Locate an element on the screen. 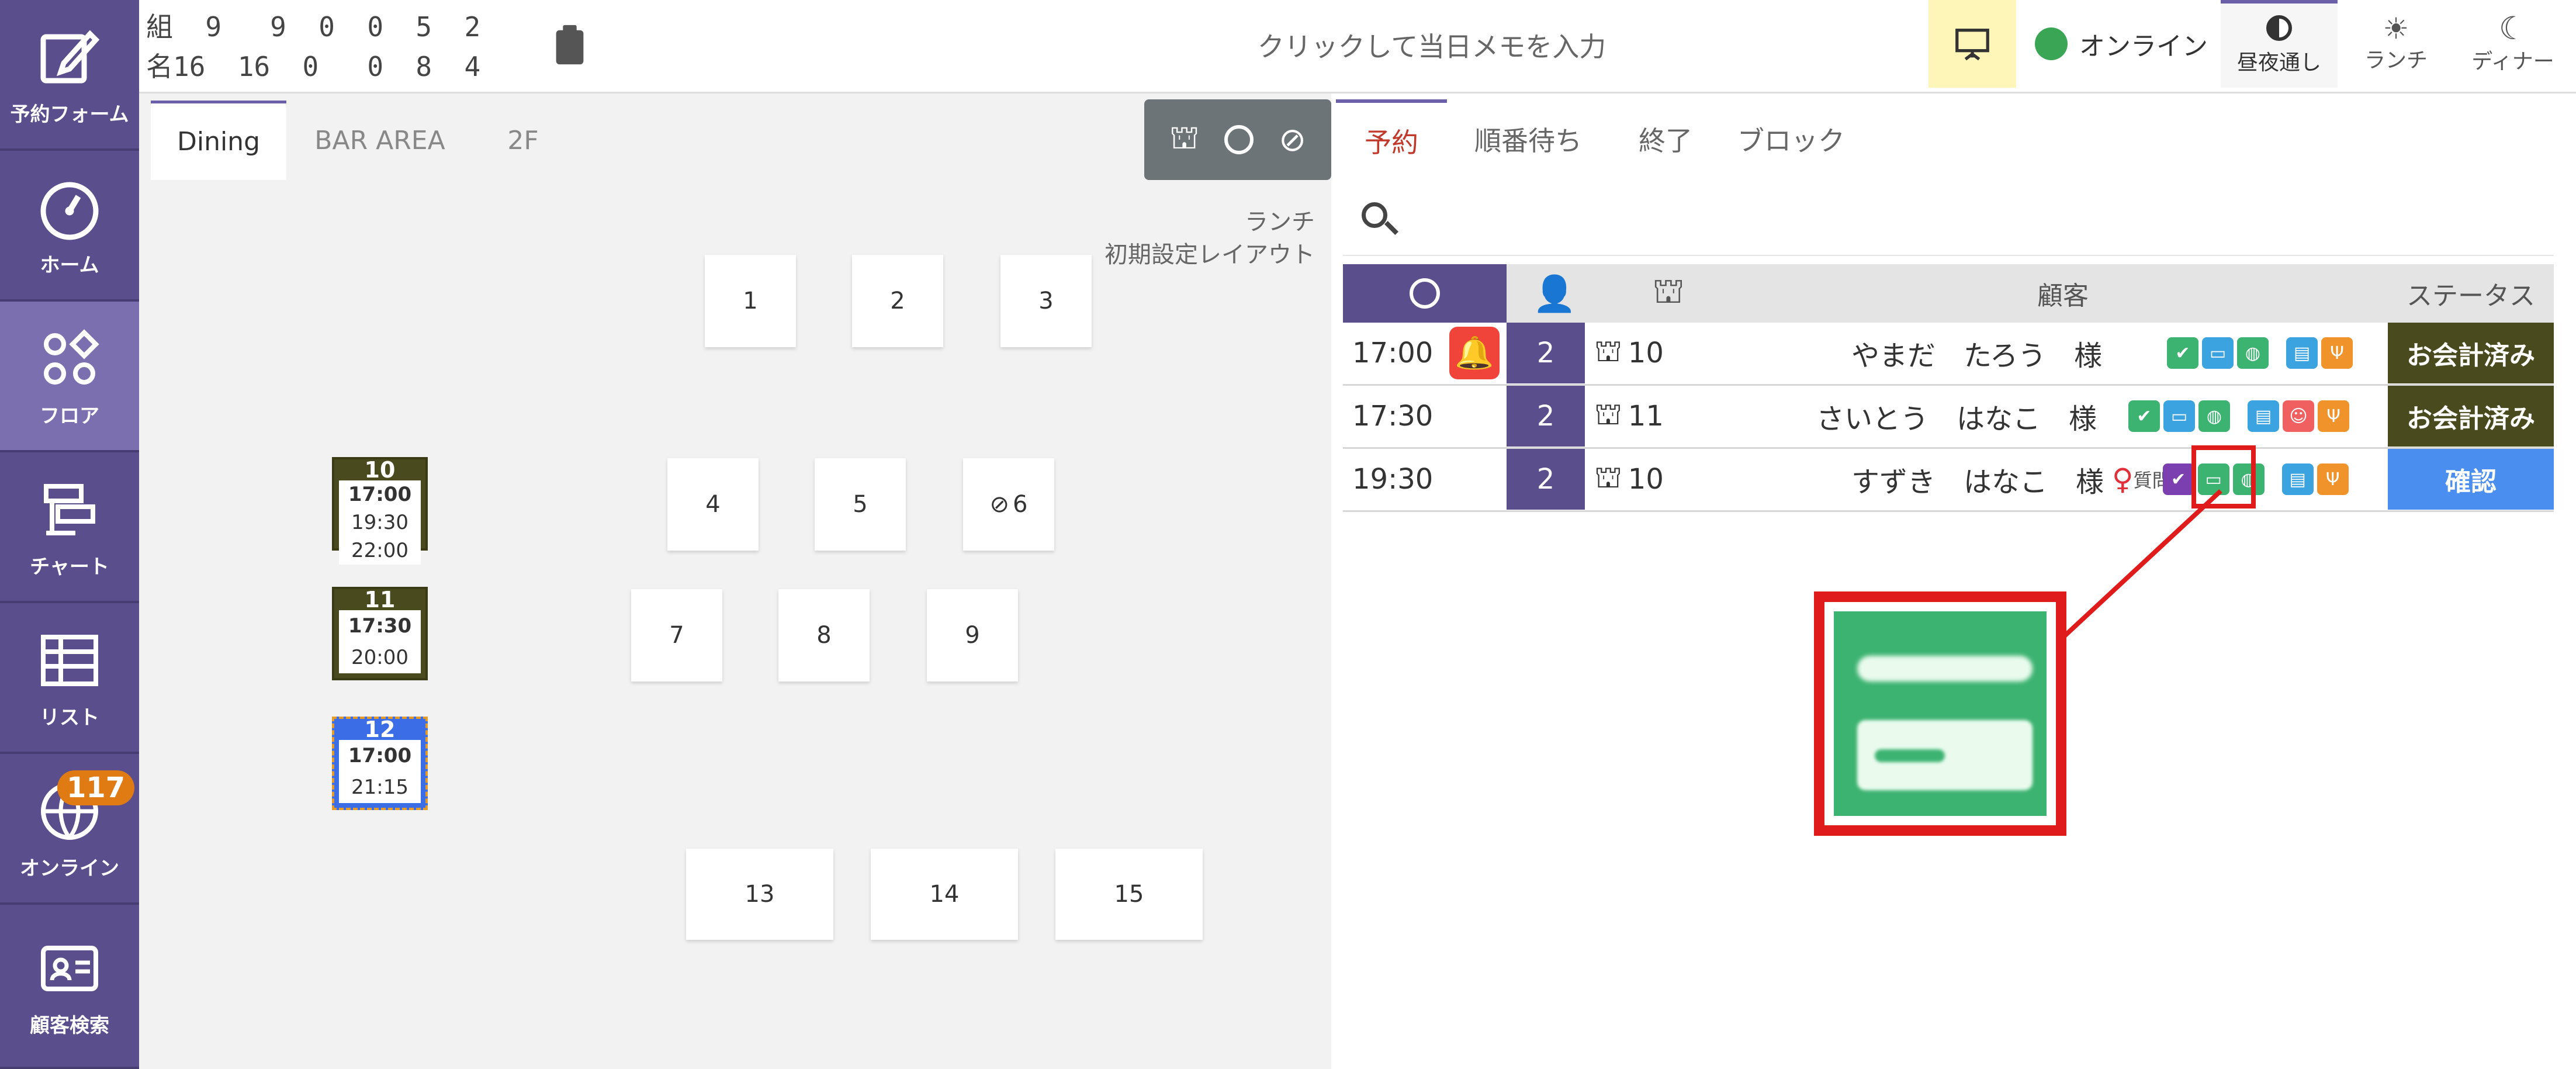 The width and height of the screenshot is (2576, 1069). table-4: 4 is located at coordinates (713, 505).